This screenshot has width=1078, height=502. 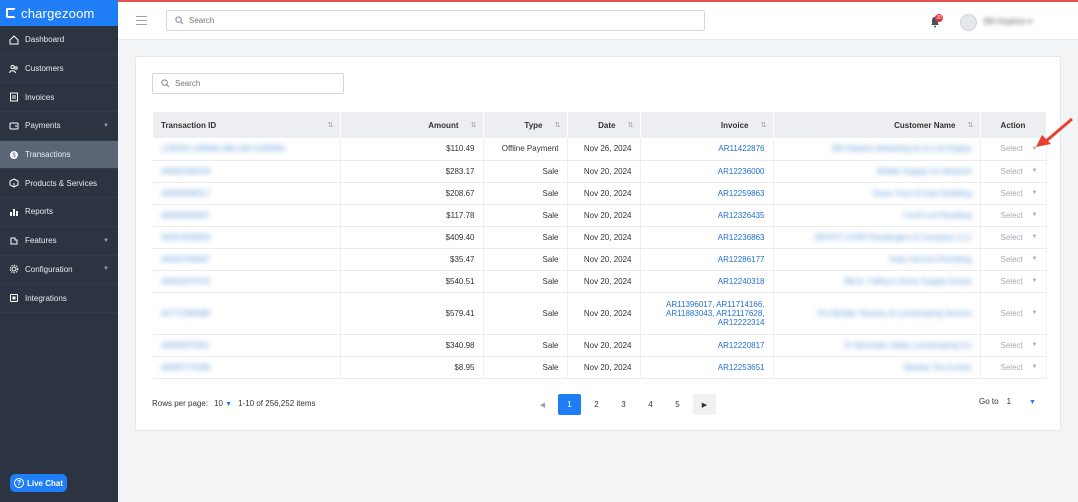 What do you see at coordinates (525, 125) in the screenshot?
I see `column-header-type: Type ⇅` at bounding box center [525, 125].